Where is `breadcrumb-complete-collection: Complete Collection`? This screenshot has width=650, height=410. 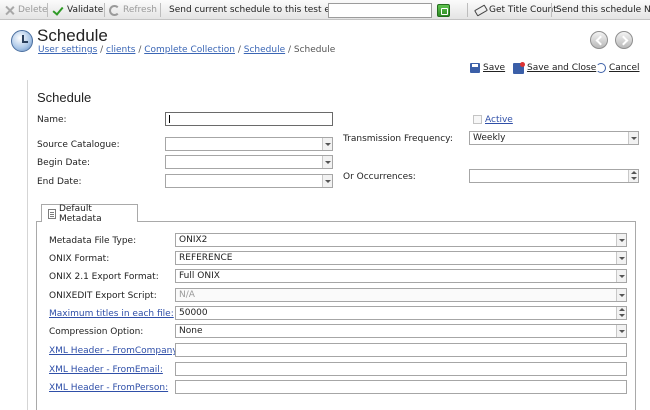
breadcrumb-complete-collection: Complete Collection is located at coordinates (189, 50).